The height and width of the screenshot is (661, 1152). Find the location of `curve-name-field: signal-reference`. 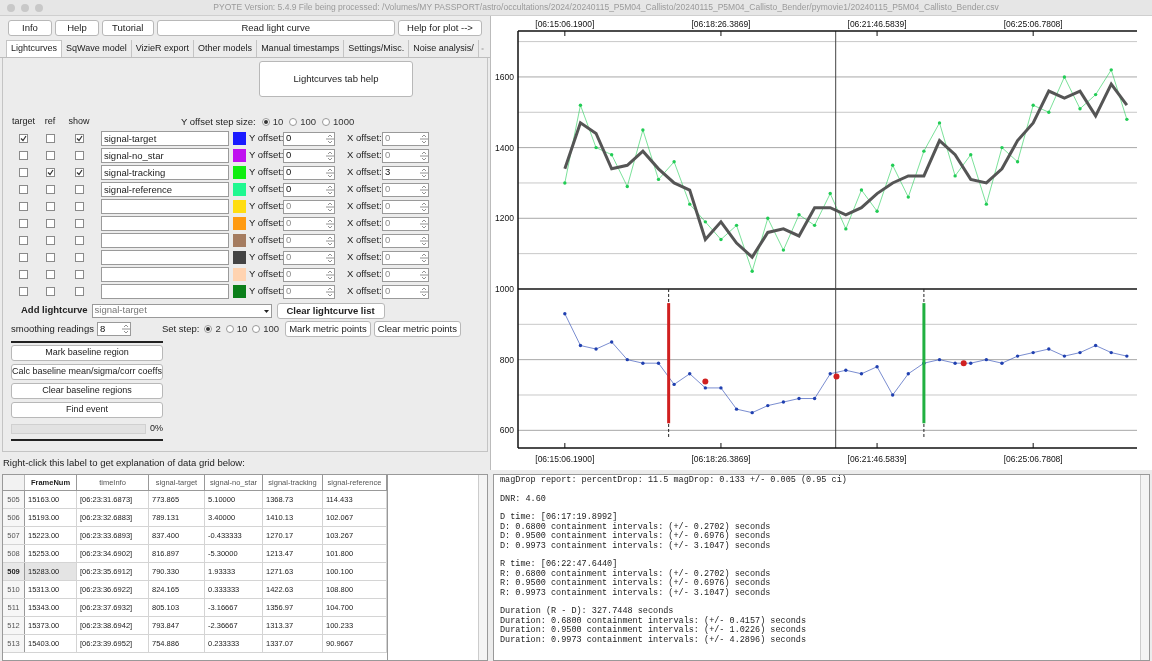

curve-name-field: signal-reference is located at coordinates (165, 189).